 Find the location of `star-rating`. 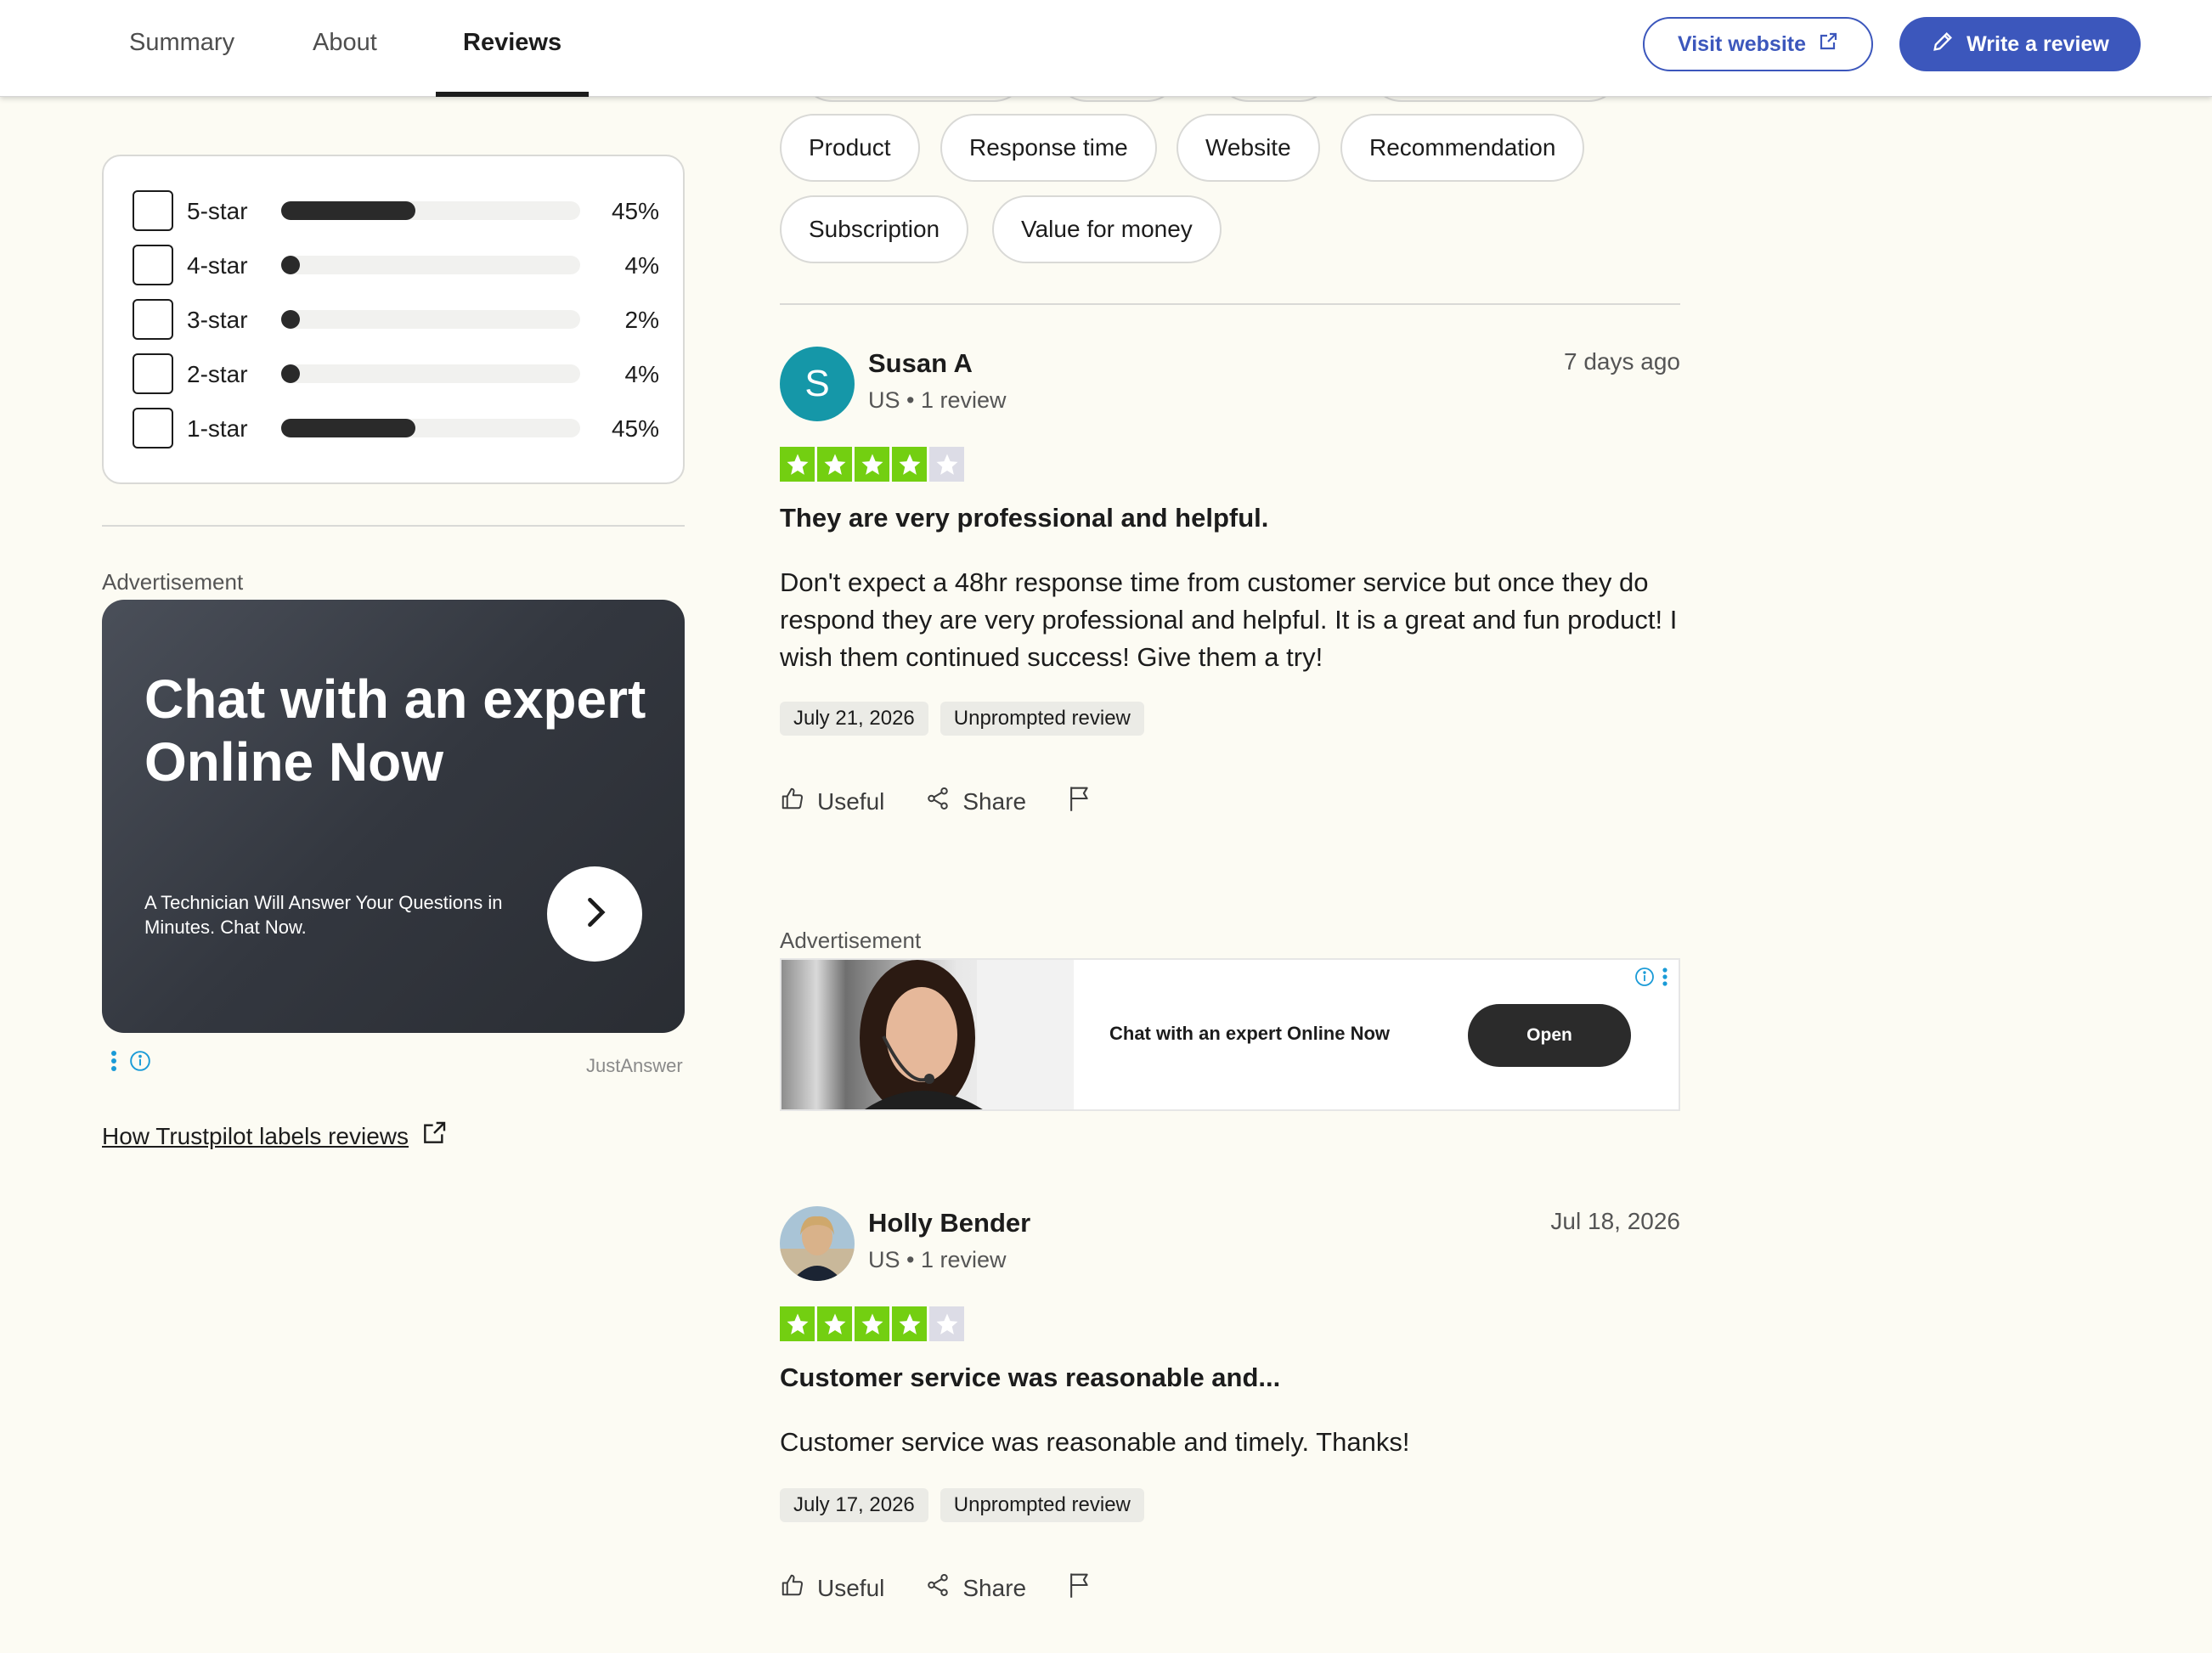

star-rating is located at coordinates (872, 1323).